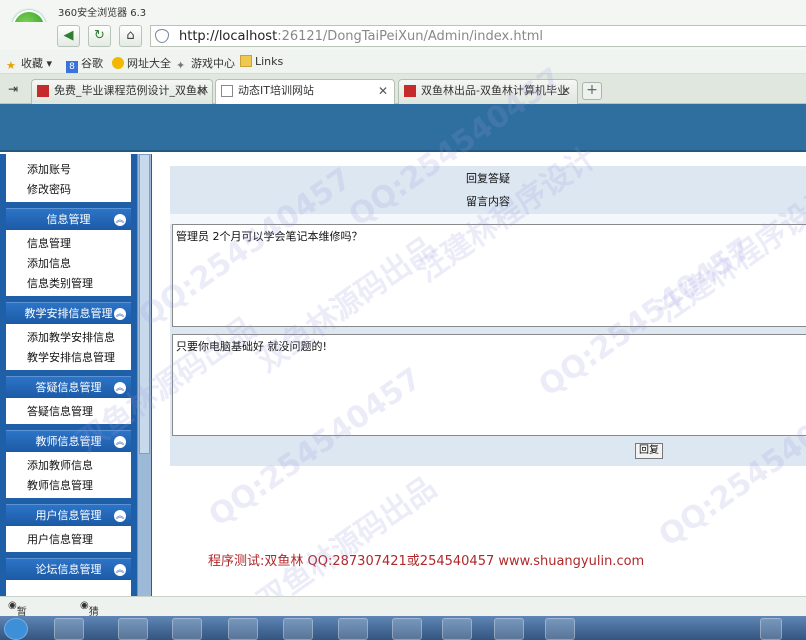 This screenshot has width=806, height=640. What do you see at coordinates (771, 629) in the screenshot?
I see `tray-icon` at bounding box center [771, 629].